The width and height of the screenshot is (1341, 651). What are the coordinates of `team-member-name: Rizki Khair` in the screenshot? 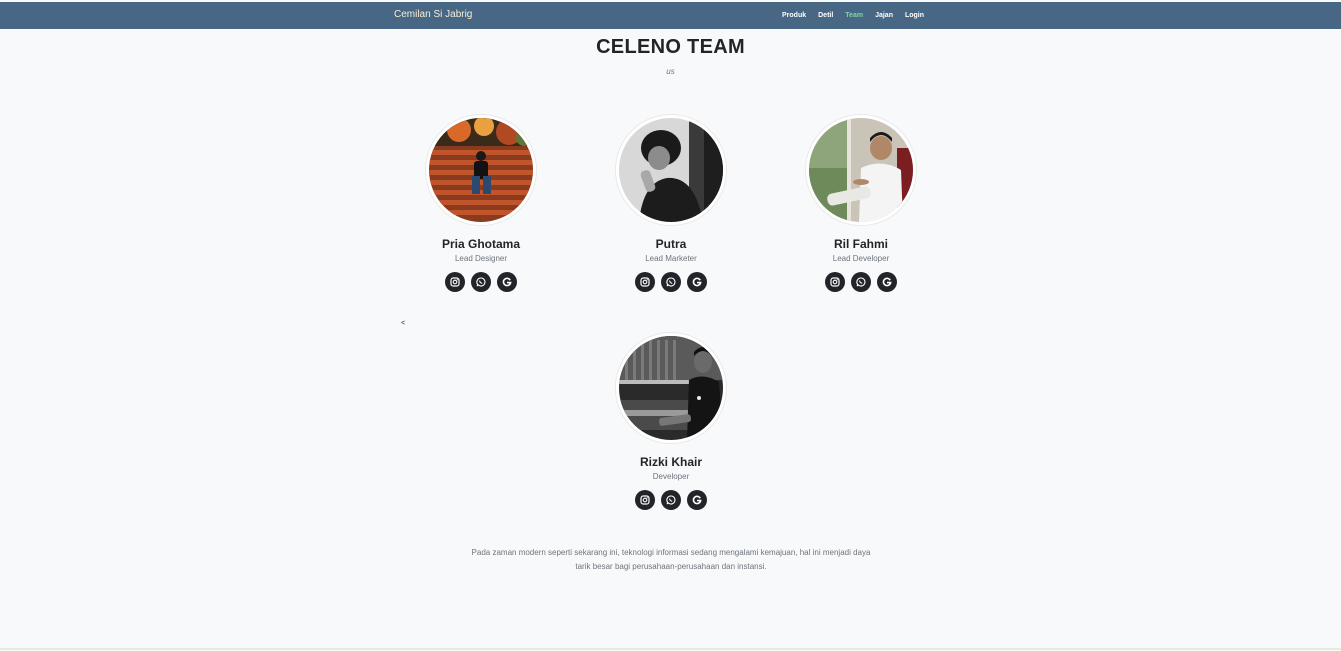 It's located at (670, 462).